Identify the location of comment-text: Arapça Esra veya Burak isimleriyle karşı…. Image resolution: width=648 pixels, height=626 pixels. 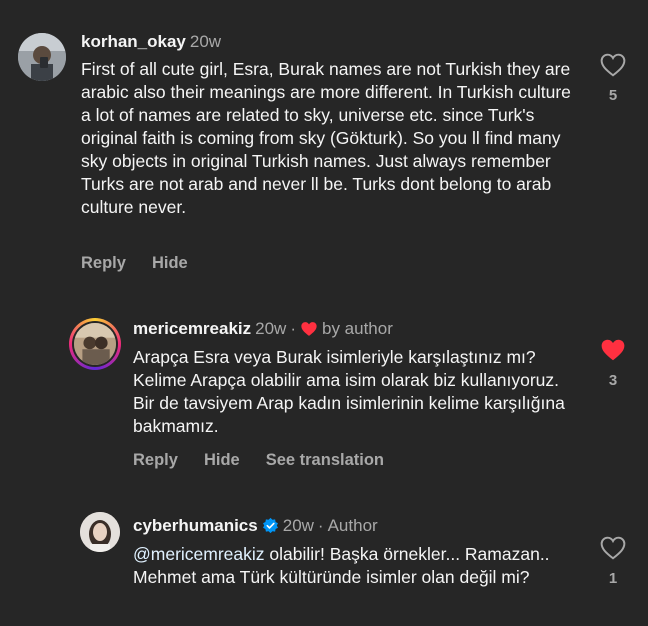
(349, 391).